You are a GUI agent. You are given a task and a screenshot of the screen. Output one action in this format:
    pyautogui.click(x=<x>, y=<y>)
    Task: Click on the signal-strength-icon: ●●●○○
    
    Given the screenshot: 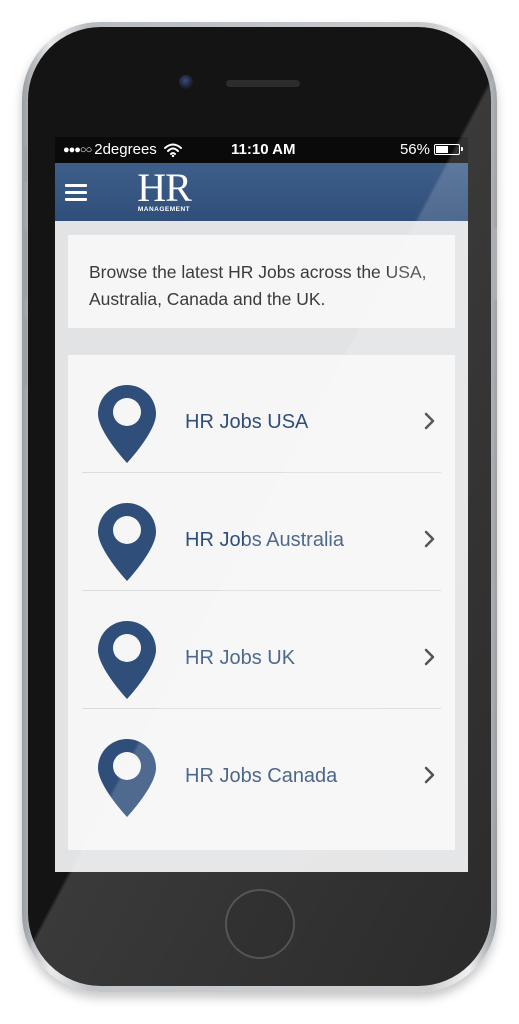 What is the action you would take?
    pyautogui.click(x=77, y=149)
    